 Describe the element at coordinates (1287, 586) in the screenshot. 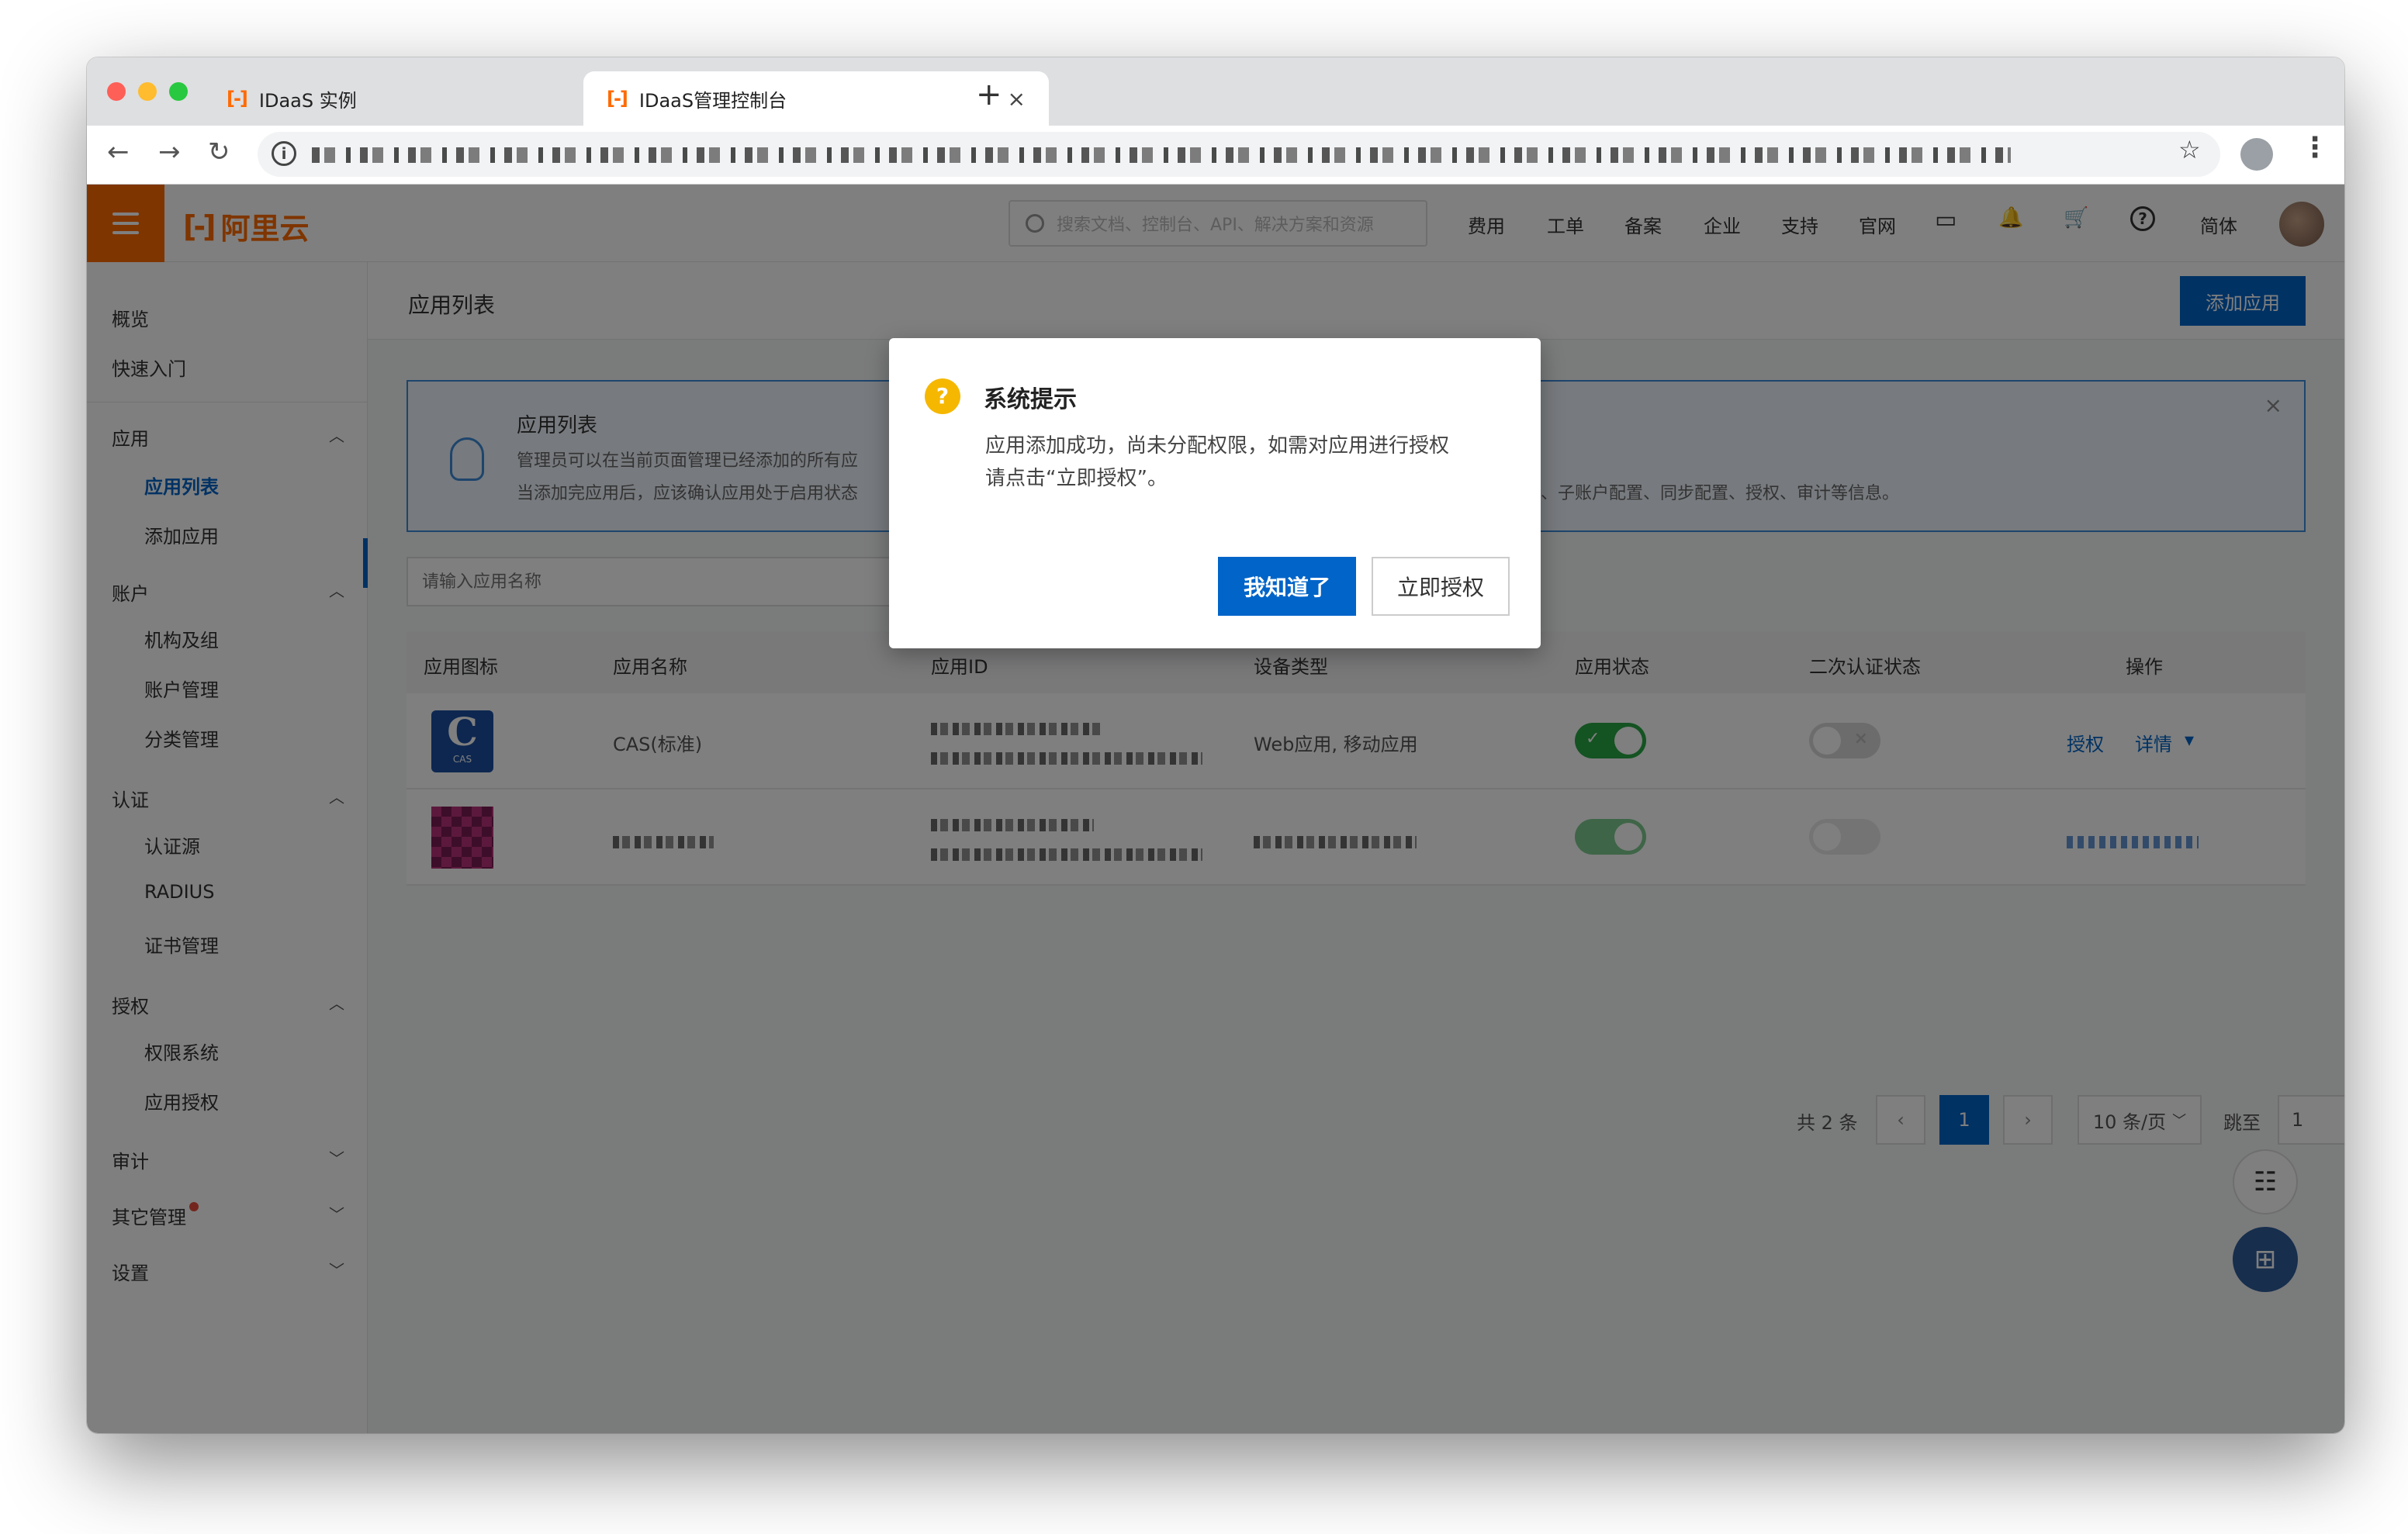

I see `got-it-button: 我知道了` at that location.